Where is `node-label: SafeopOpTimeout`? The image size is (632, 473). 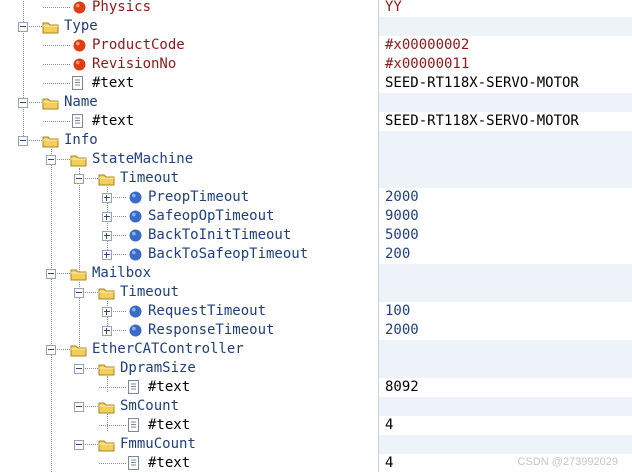 node-label: SafeopOpTimeout is located at coordinates (211, 216).